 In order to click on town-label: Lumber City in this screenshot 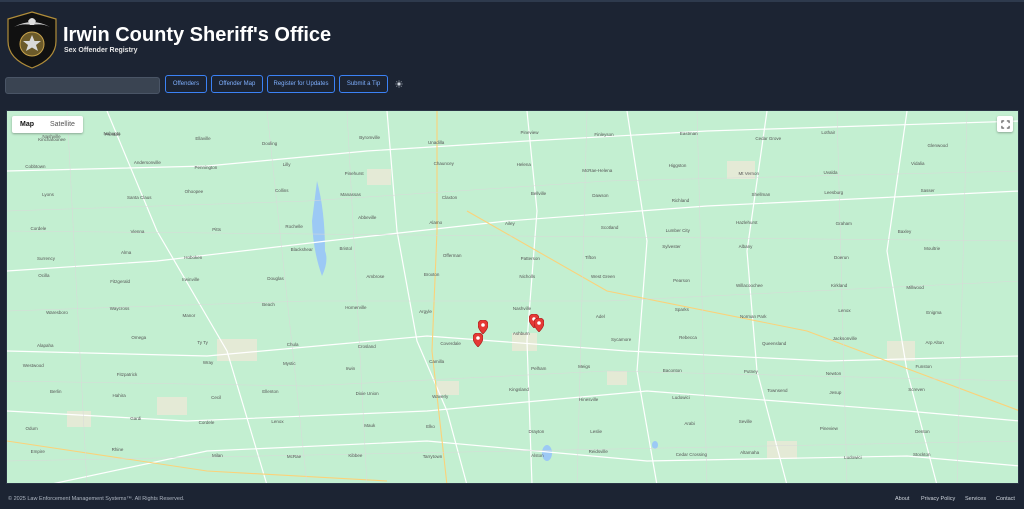, I will do `click(677, 231)`.